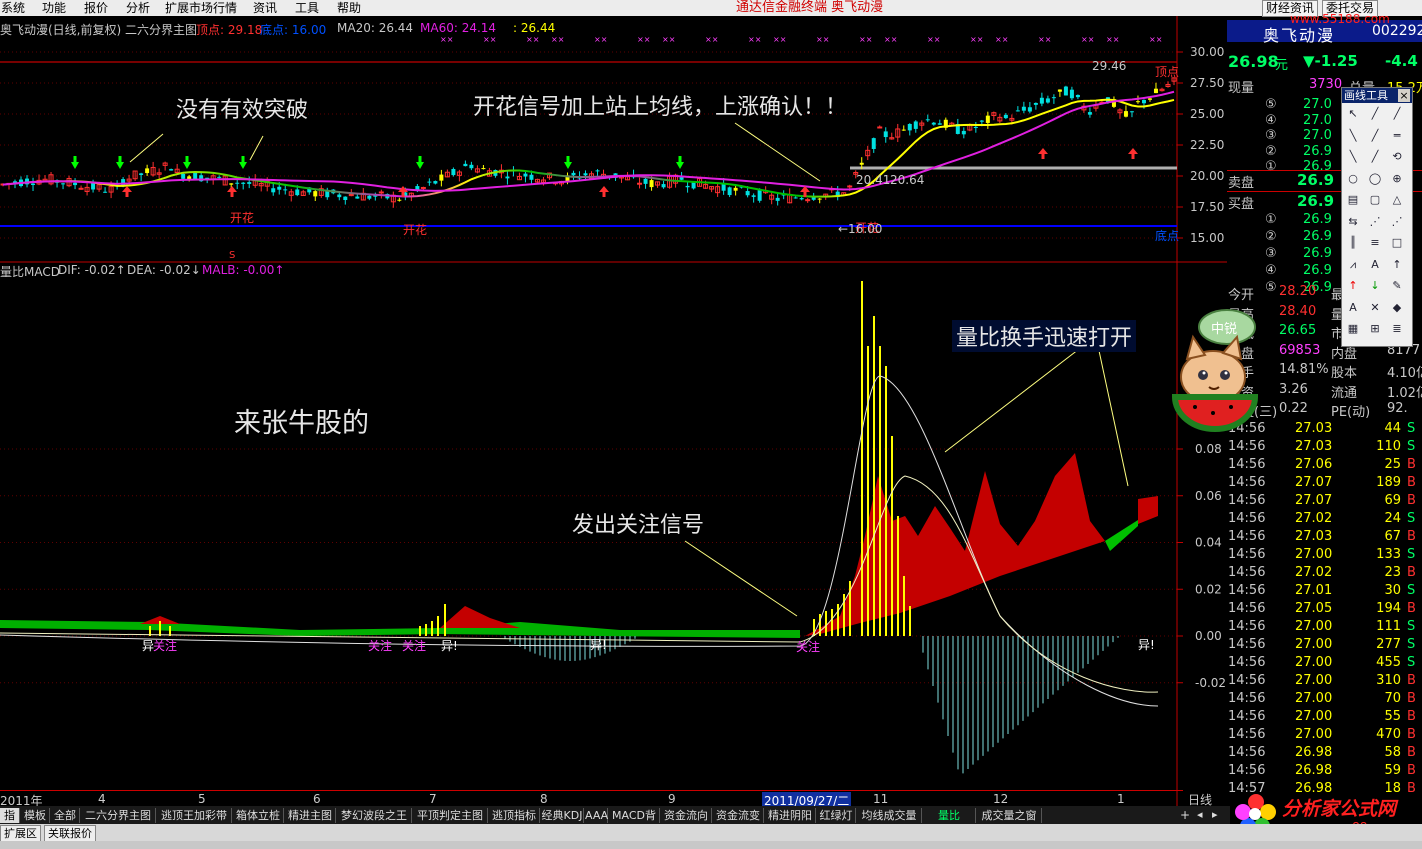  Describe the element at coordinates (138, 8) in the screenshot. I see `menu-analysis: 分析` at that location.